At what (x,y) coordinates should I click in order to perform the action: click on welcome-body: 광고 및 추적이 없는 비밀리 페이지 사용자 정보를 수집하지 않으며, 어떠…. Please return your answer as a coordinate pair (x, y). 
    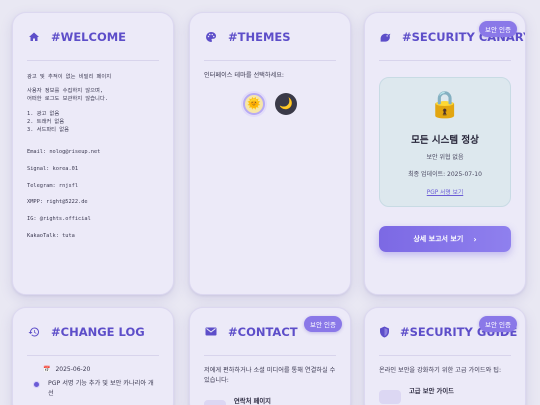
    Looking at the image, I should click on (93, 156).